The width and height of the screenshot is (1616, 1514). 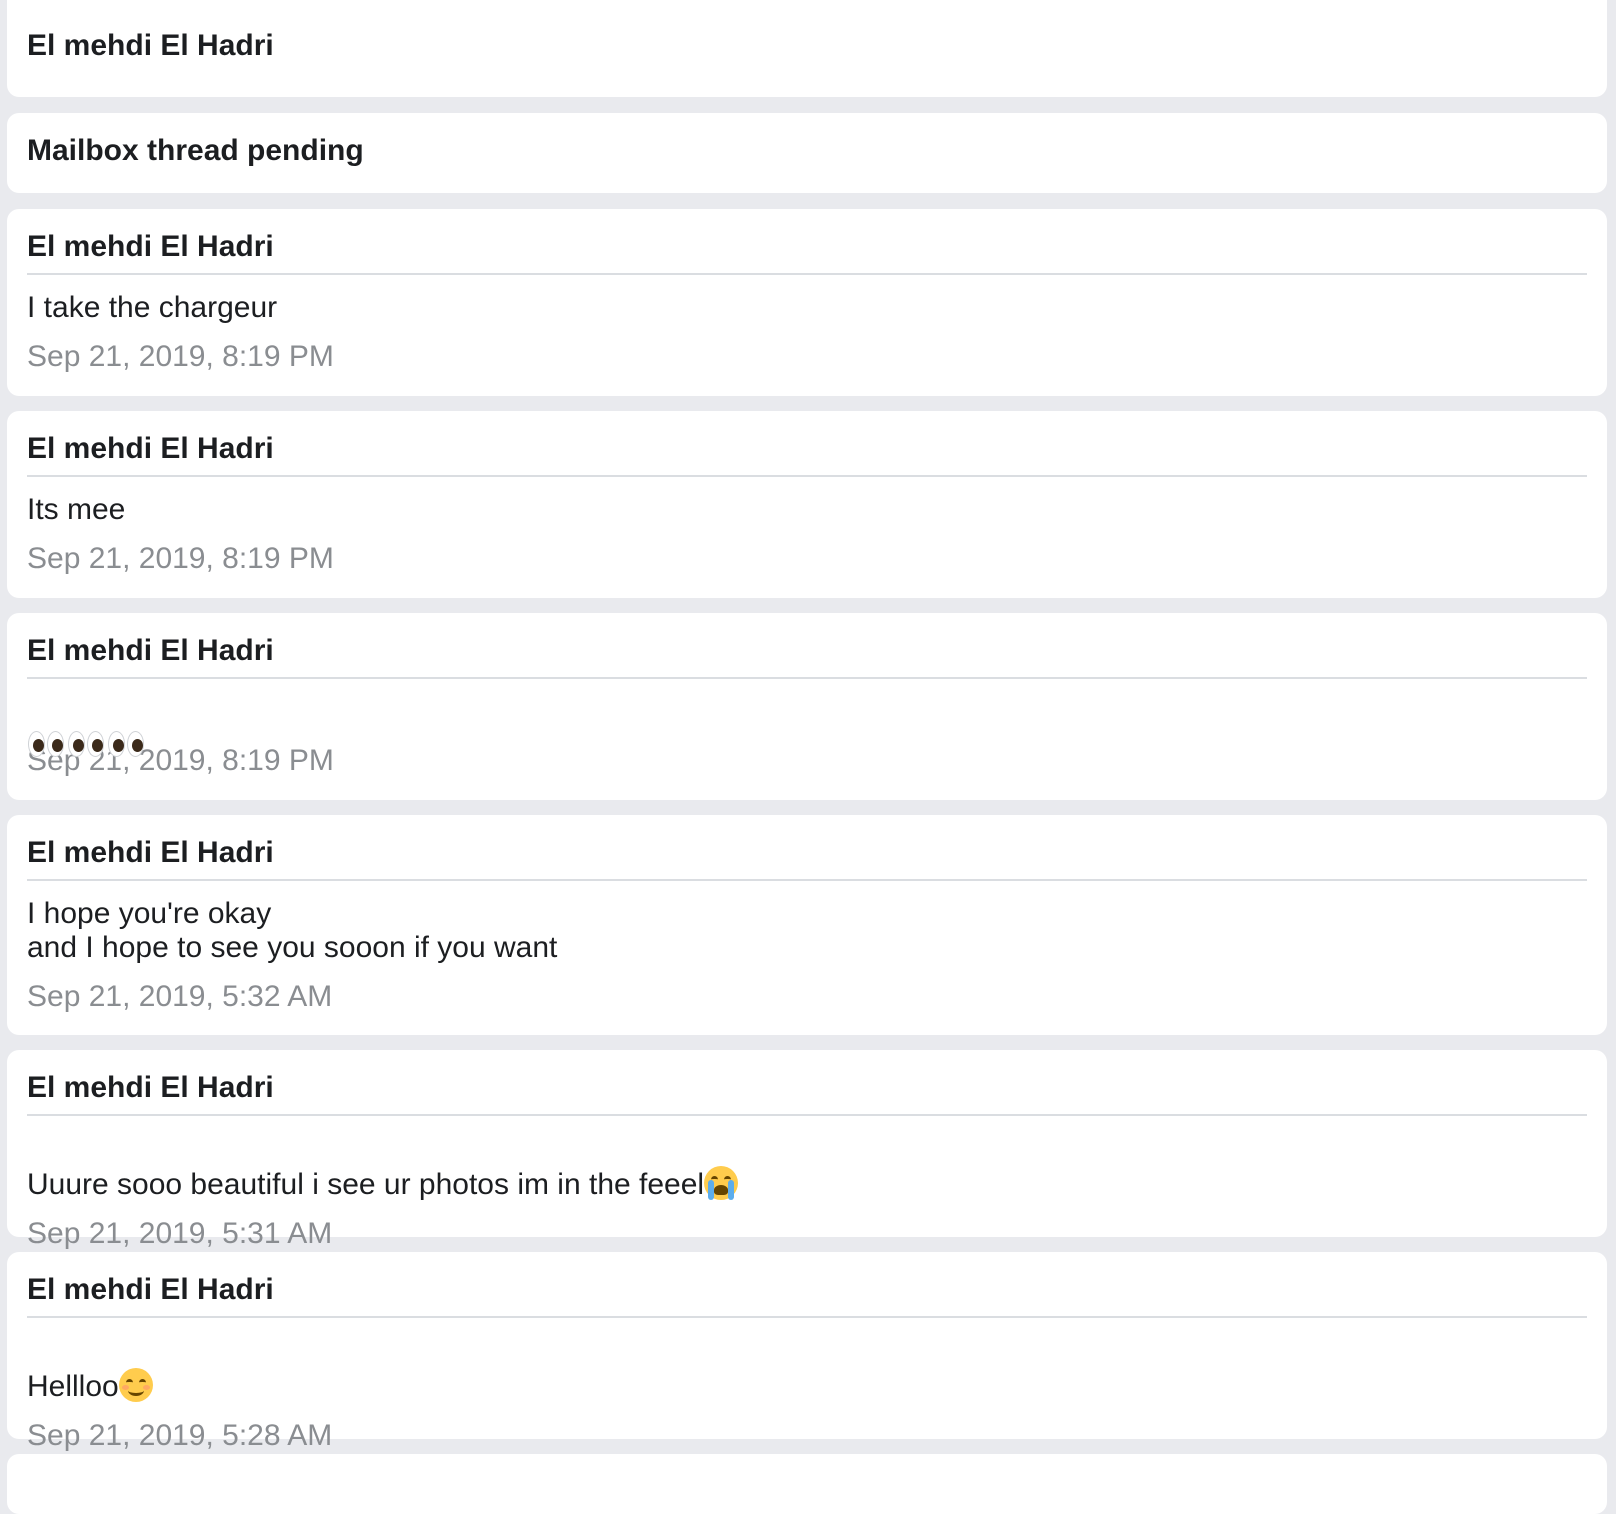 What do you see at coordinates (76, 509) in the screenshot?
I see `message-text: Its mee` at bounding box center [76, 509].